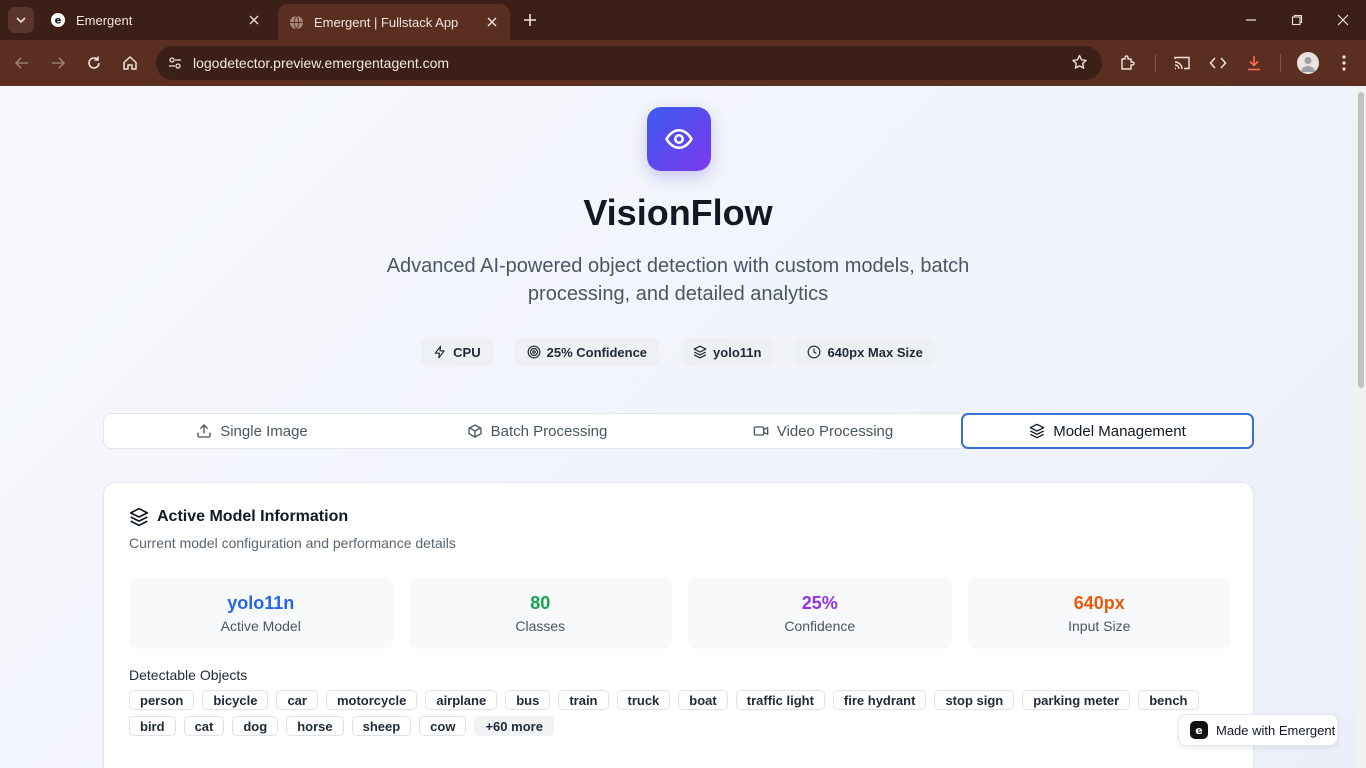 The height and width of the screenshot is (768, 1366). Describe the element at coordinates (703, 700) in the screenshot. I see `object-chip: boat` at that location.